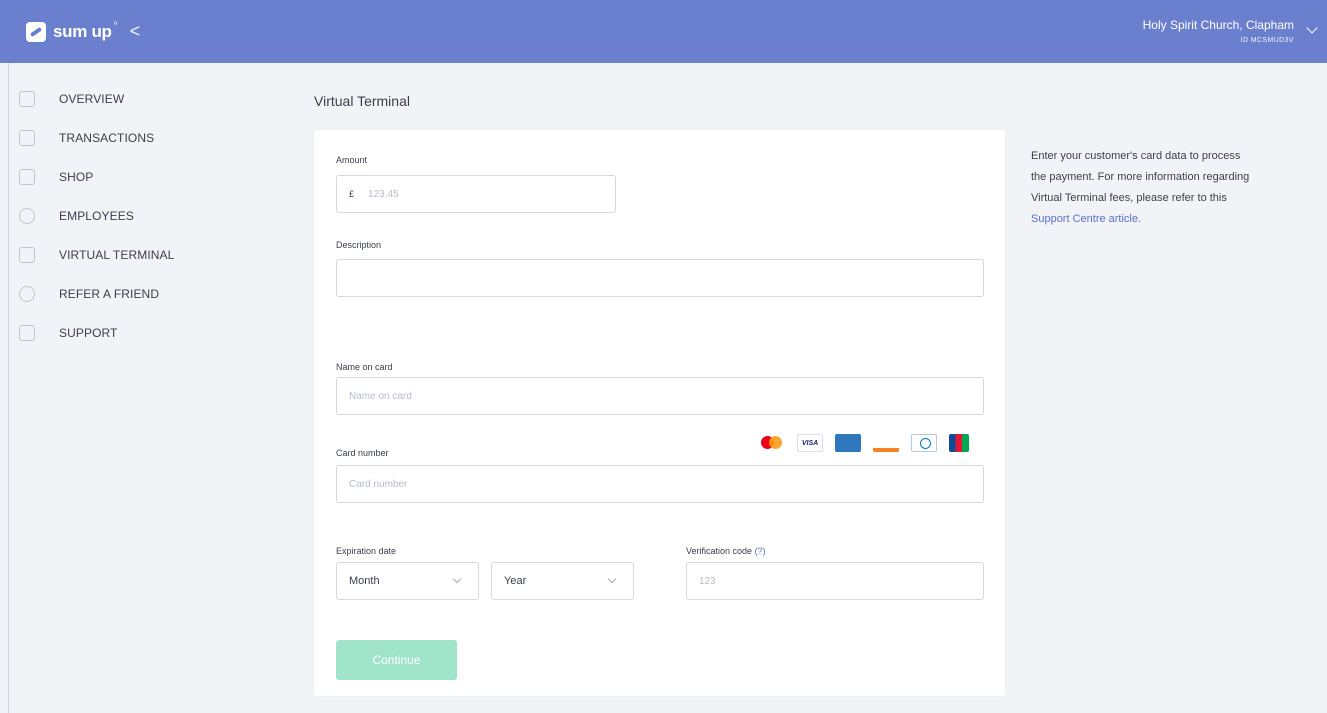  I want to click on mastercard-icon, so click(772, 443).